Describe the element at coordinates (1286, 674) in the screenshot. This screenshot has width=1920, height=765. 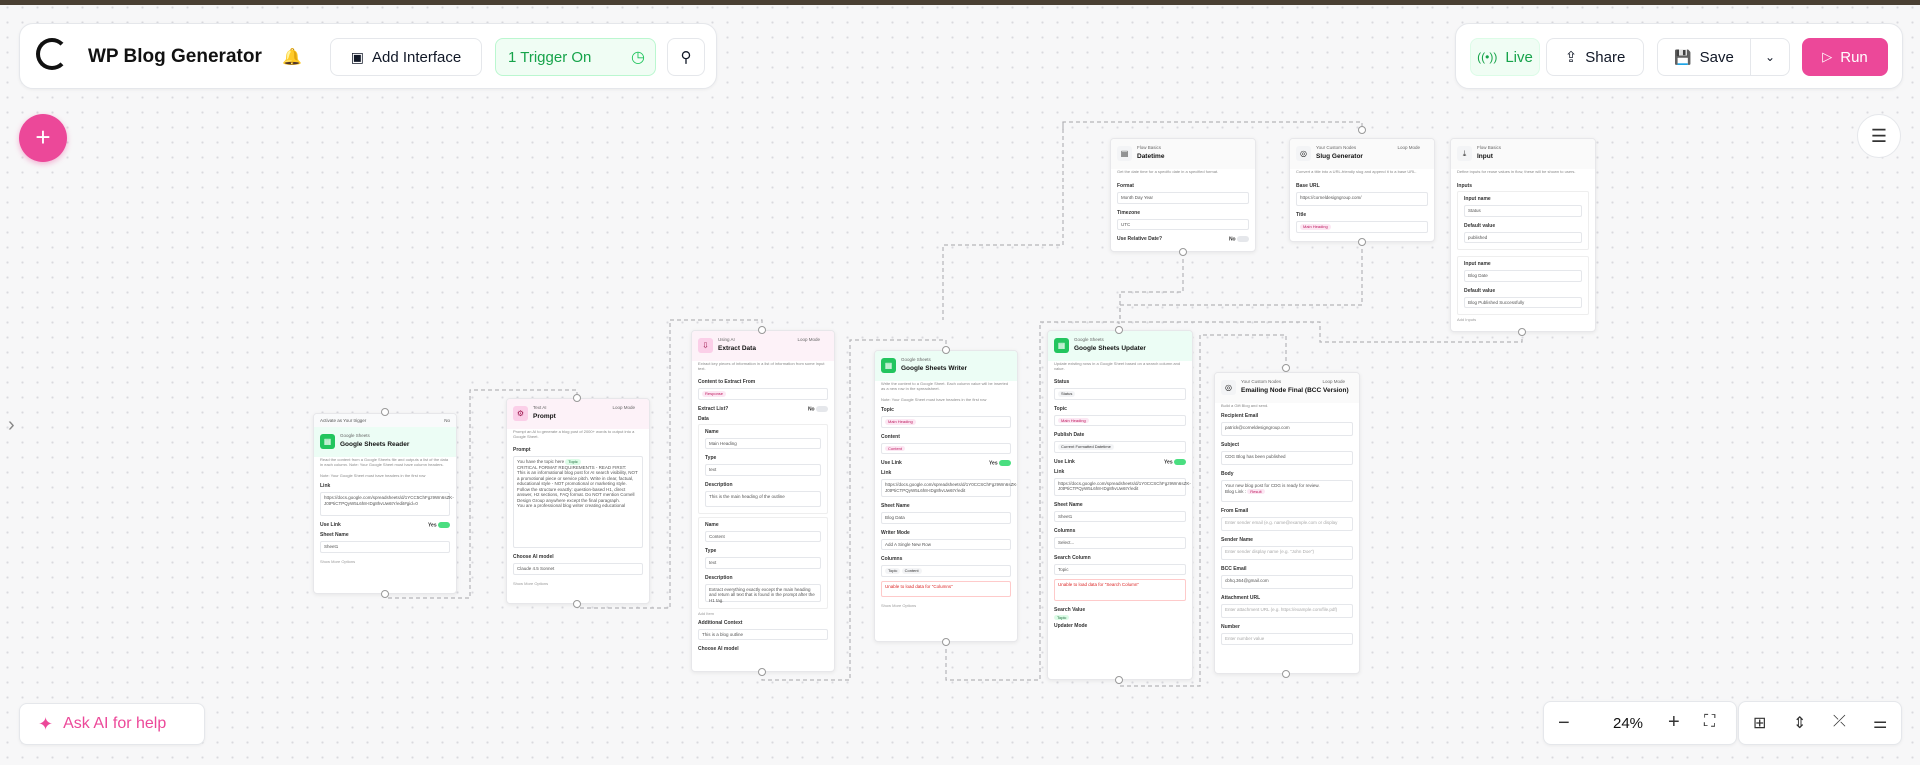
I see `port-email-out` at that location.